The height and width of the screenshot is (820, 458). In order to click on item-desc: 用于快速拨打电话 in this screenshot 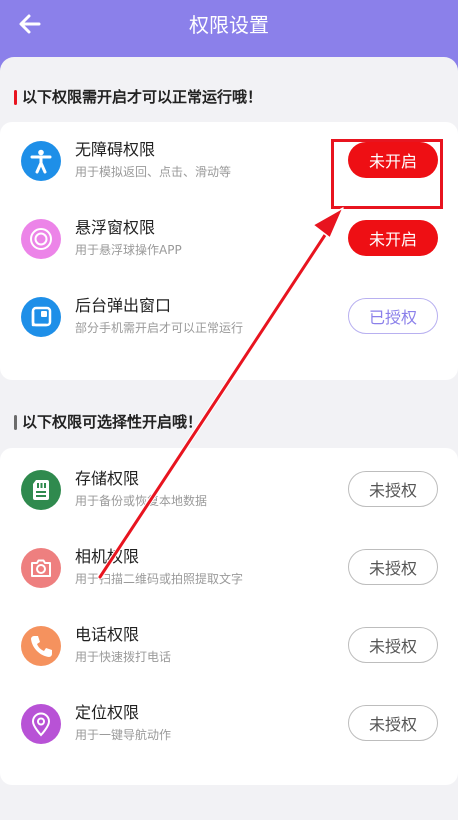, I will do `click(123, 657)`.